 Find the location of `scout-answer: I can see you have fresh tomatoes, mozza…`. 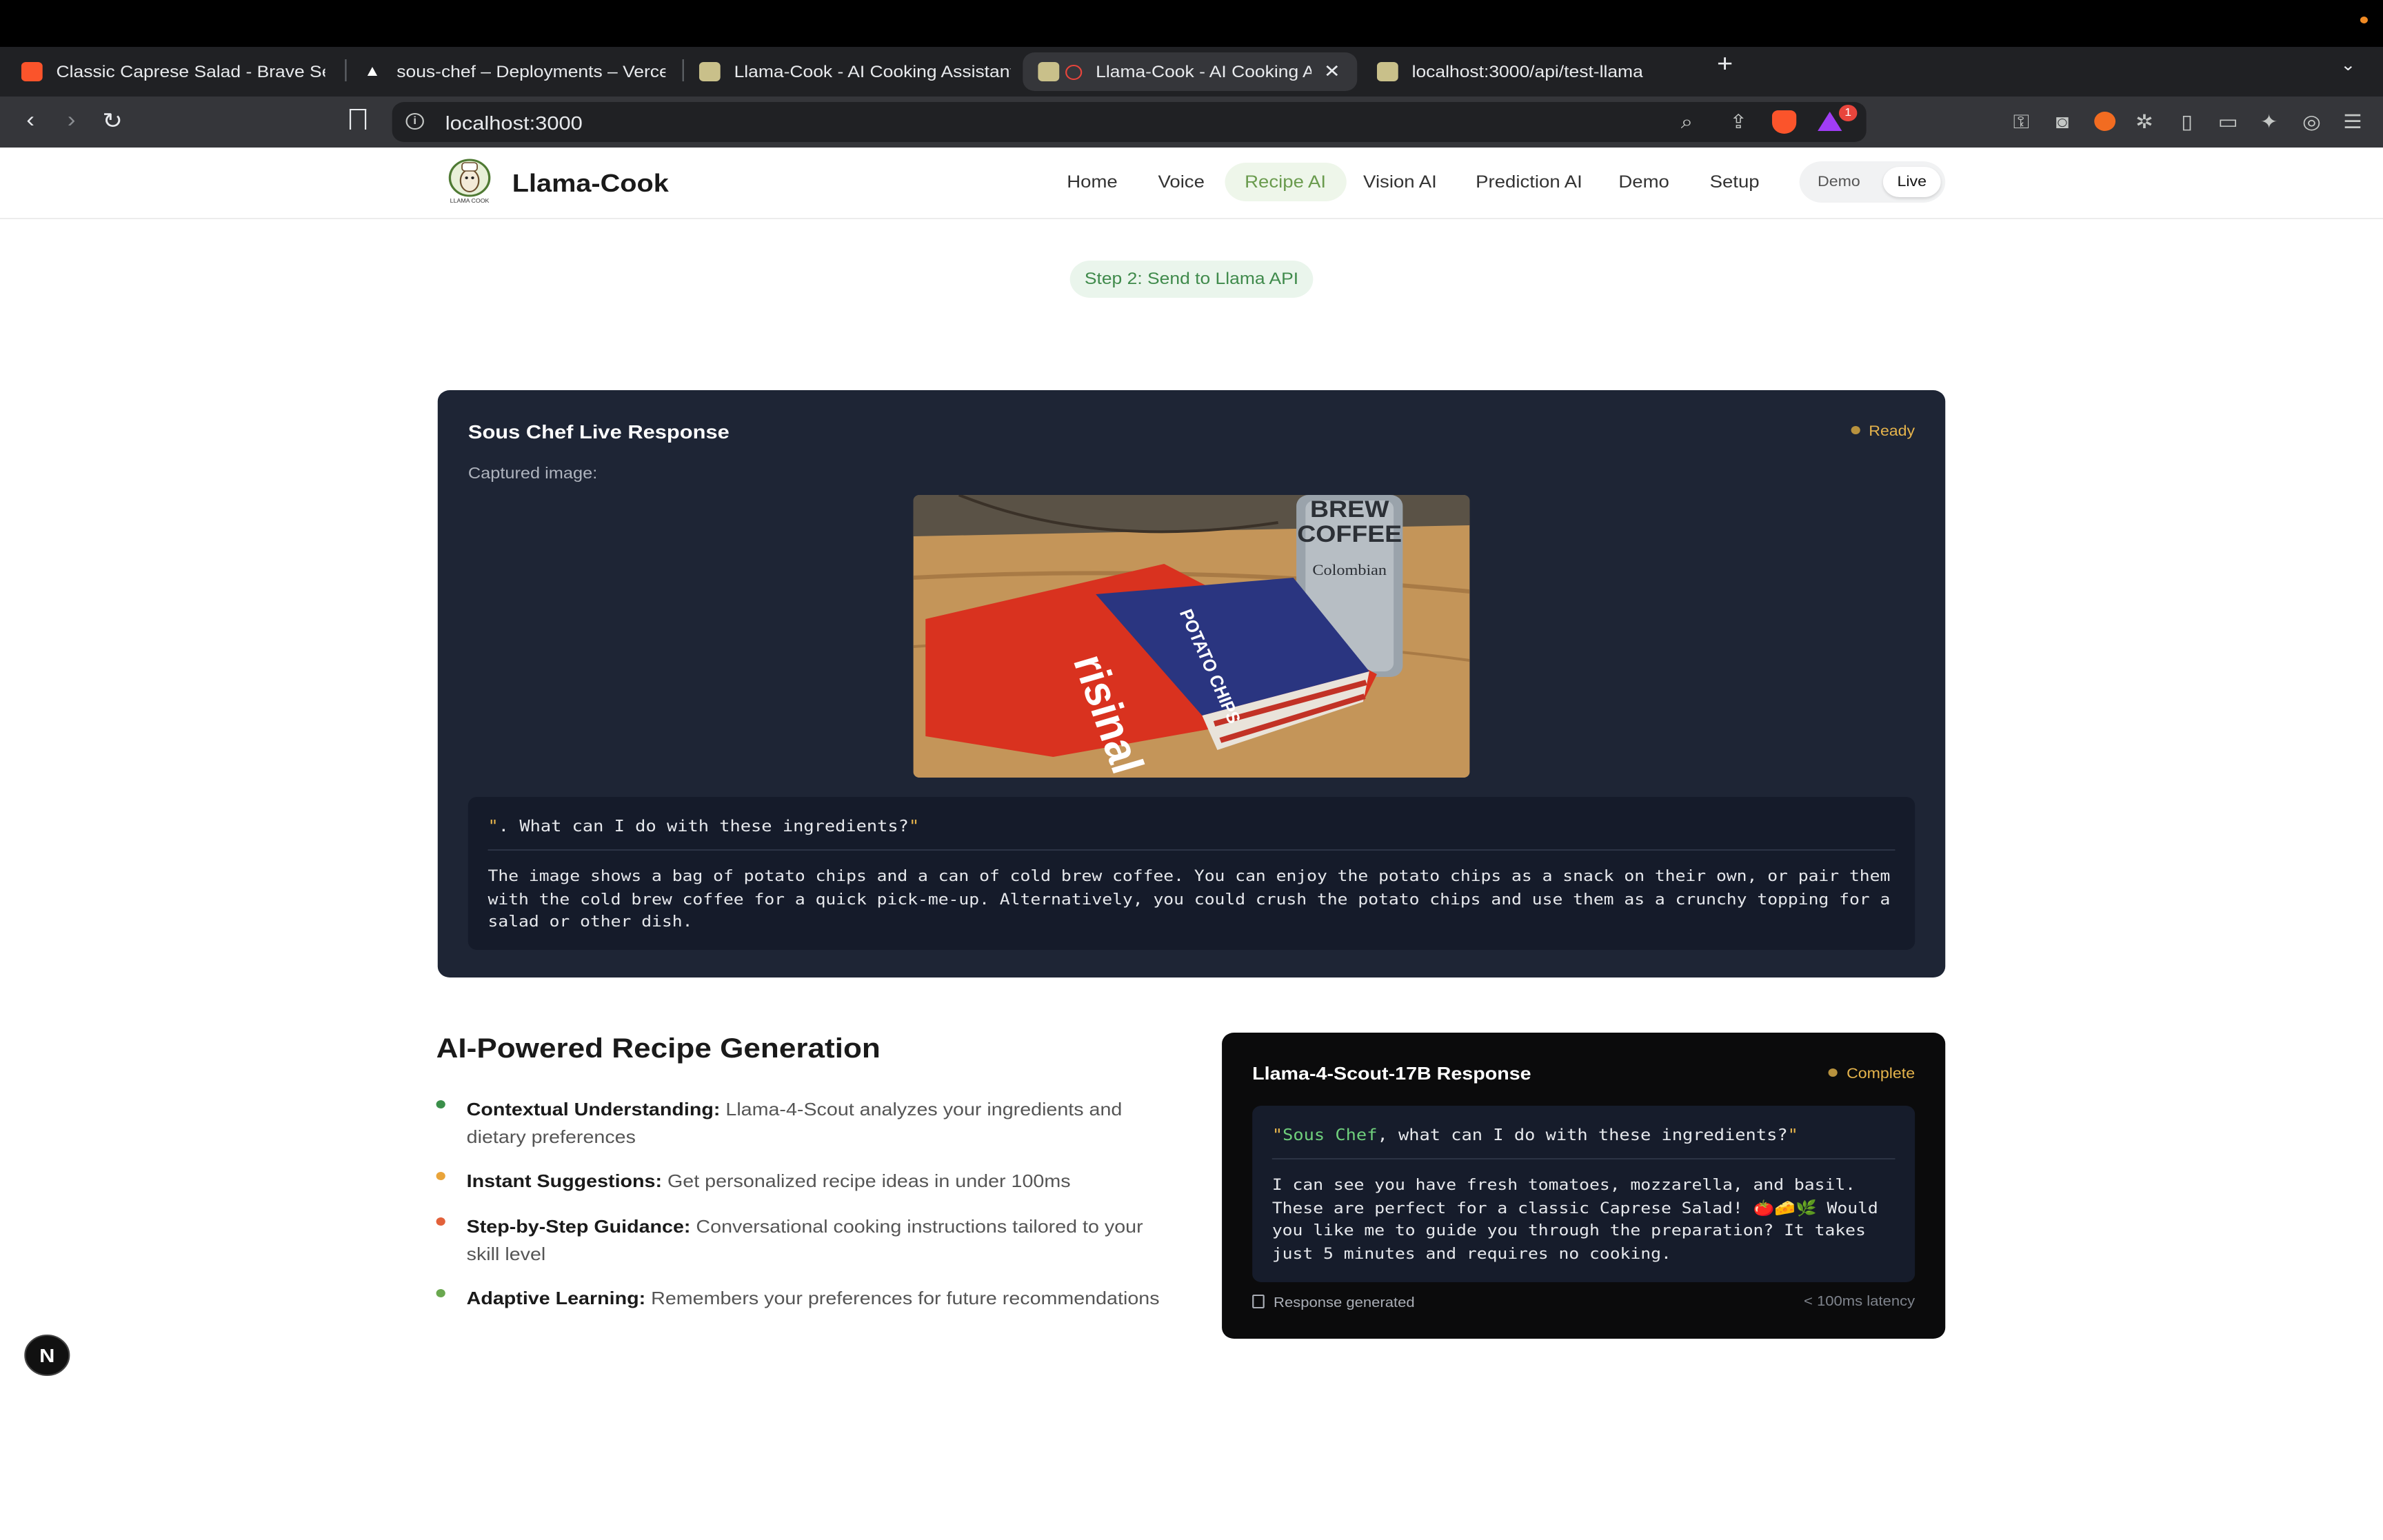

scout-answer: I can see you have fresh tomatoes, mozza… is located at coordinates (1574, 1219).